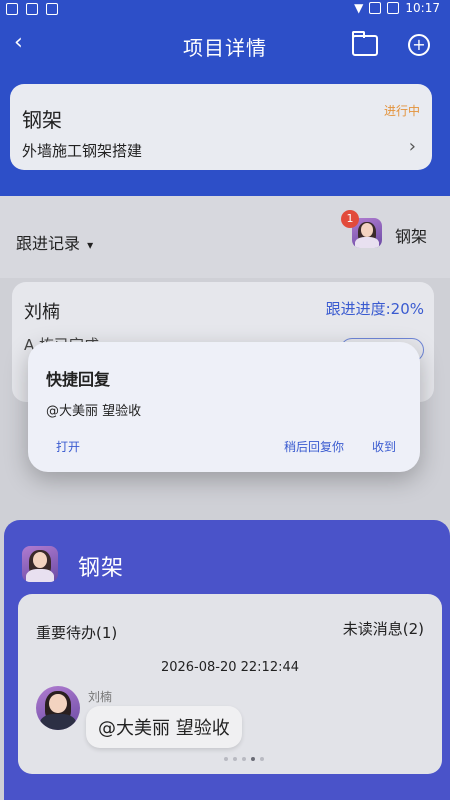 This screenshot has height=800, width=450. I want to click on notification-icon, so click(12, 9).